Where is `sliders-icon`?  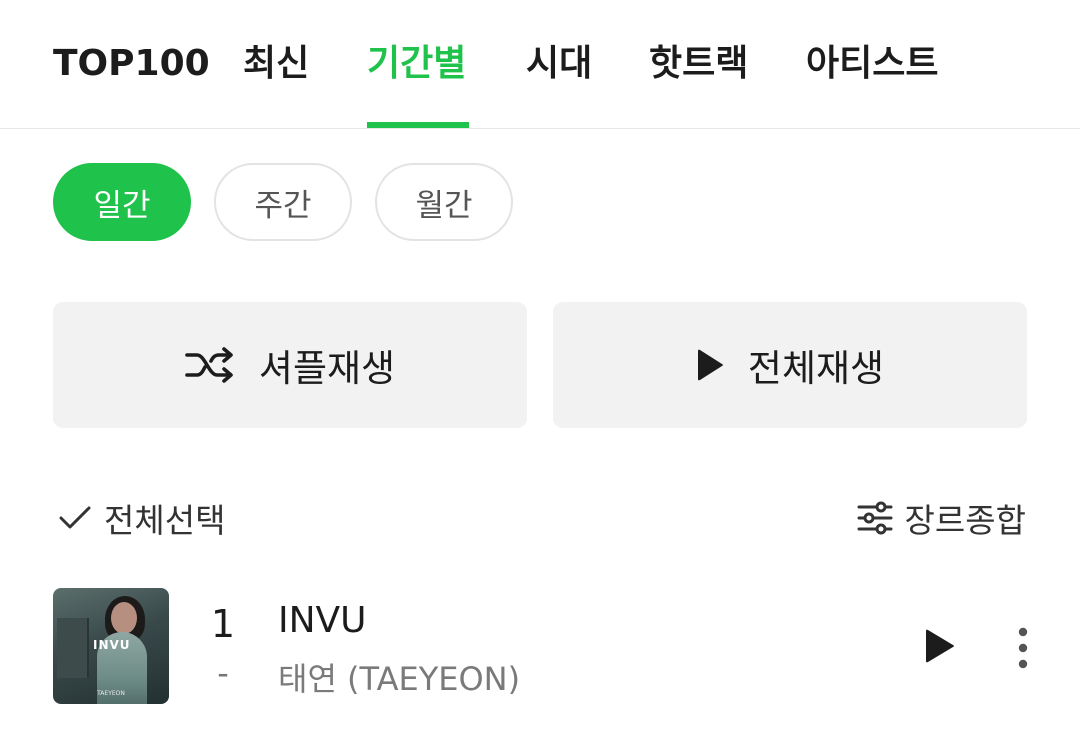 sliders-icon is located at coordinates (875, 518).